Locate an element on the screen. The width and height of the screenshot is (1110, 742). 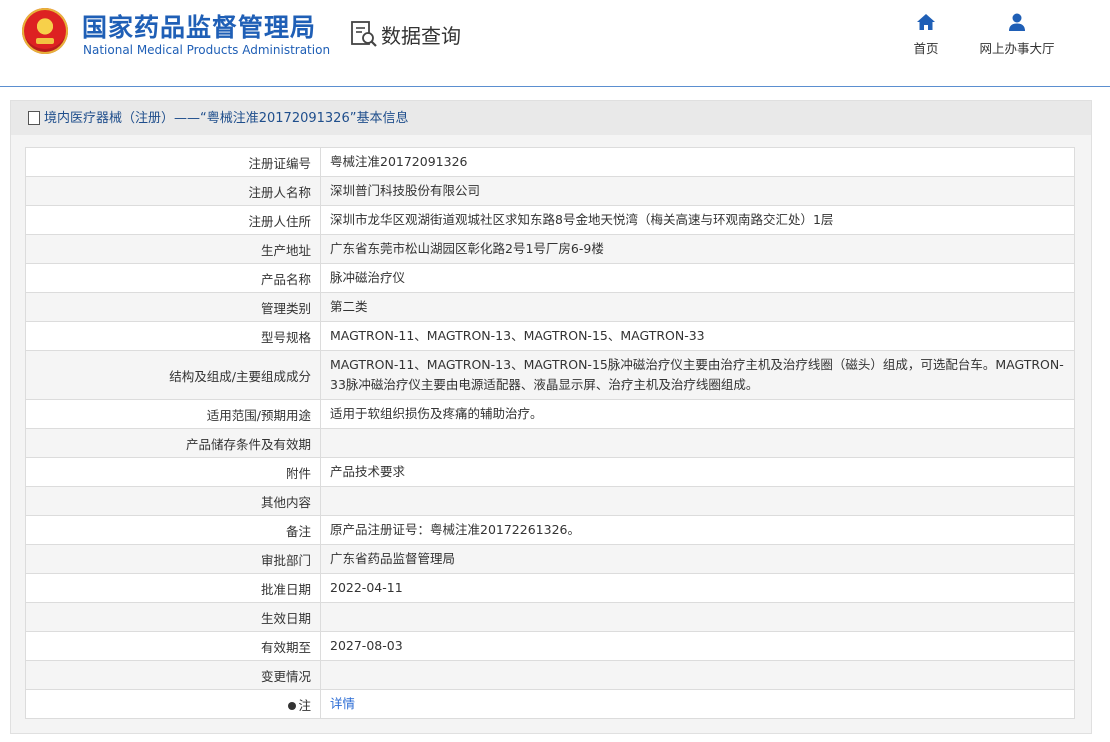
table-row: 备注 原产品注册证号：粤械注准20172261326。 is located at coordinates (550, 530).